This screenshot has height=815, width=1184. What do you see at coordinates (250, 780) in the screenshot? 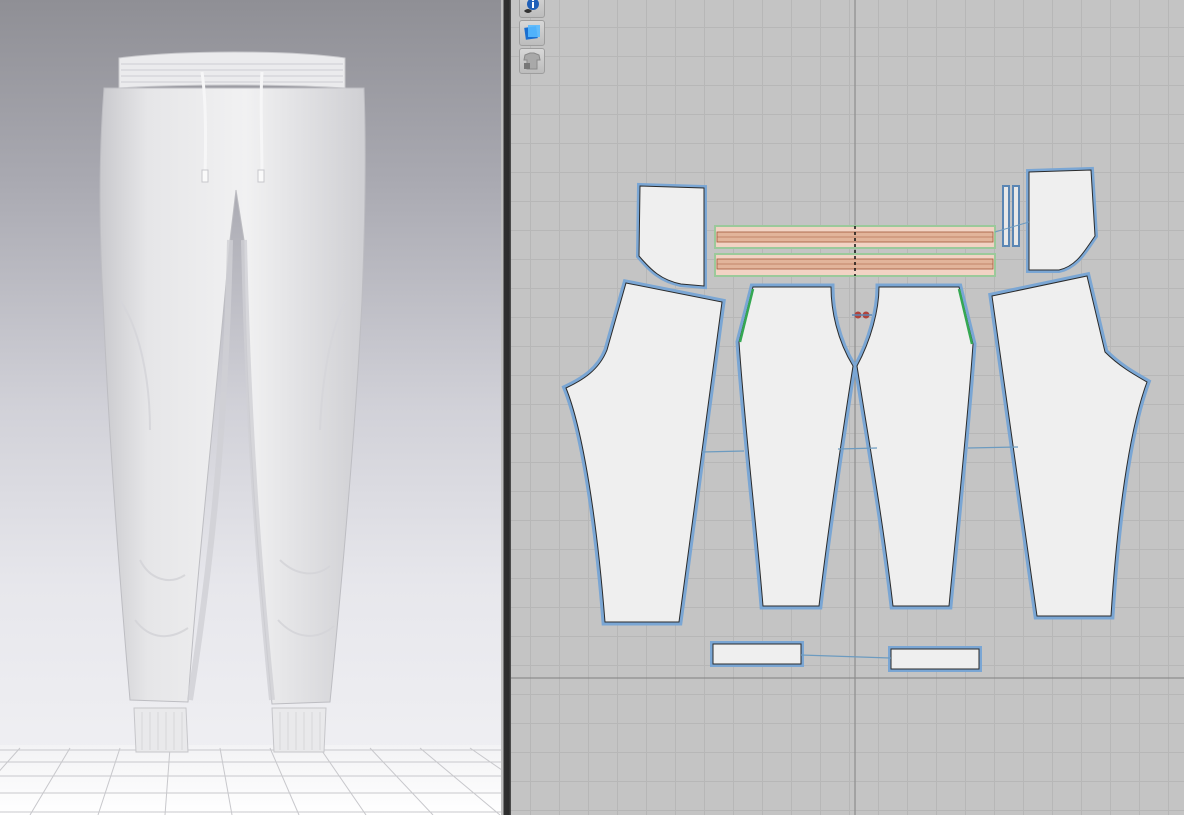
I see `floor-grid` at bounding box center [250, 780].